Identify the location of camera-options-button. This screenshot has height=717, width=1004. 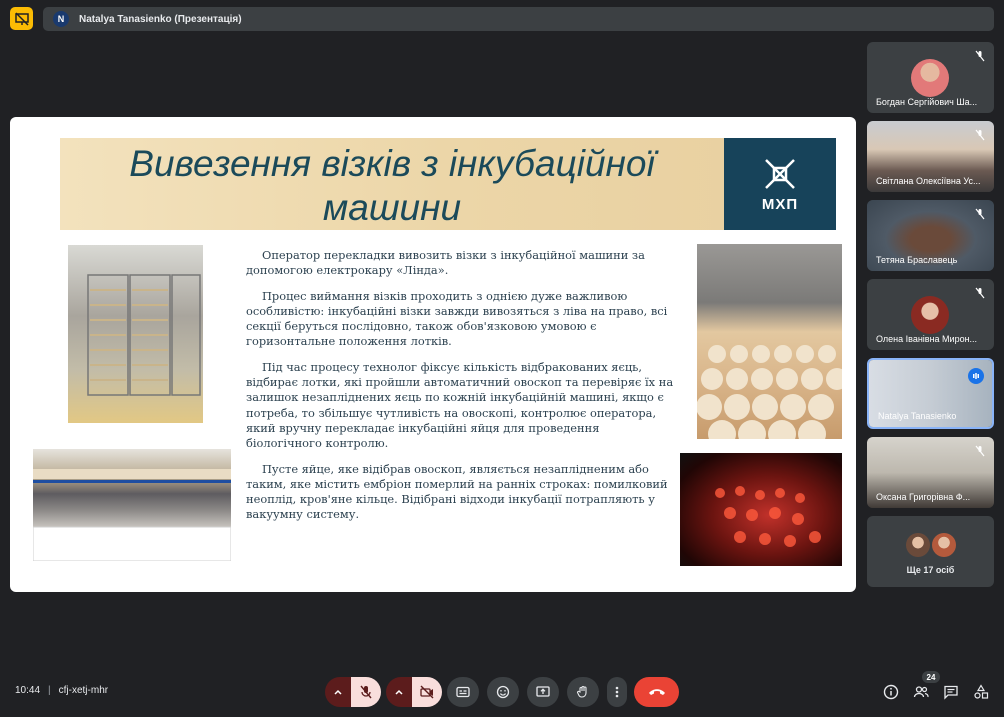
(399, 692).